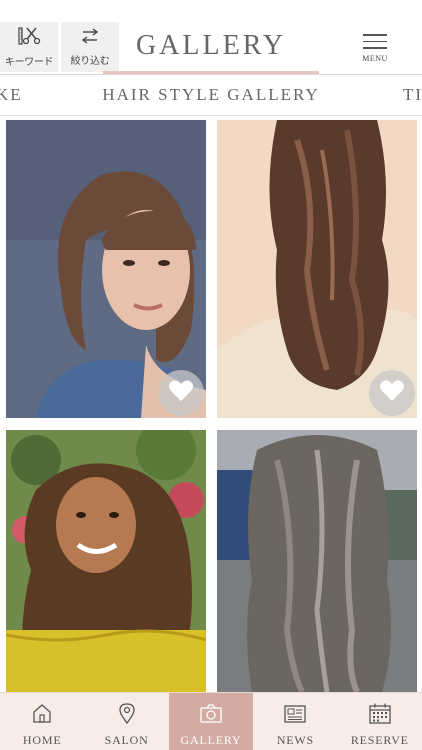 The image size is (422, 750). What do you see at coordinates (379, 740) in the screenshot?
I see `nav-reserve-label: RESERVE` at bounding box center [379, 740].